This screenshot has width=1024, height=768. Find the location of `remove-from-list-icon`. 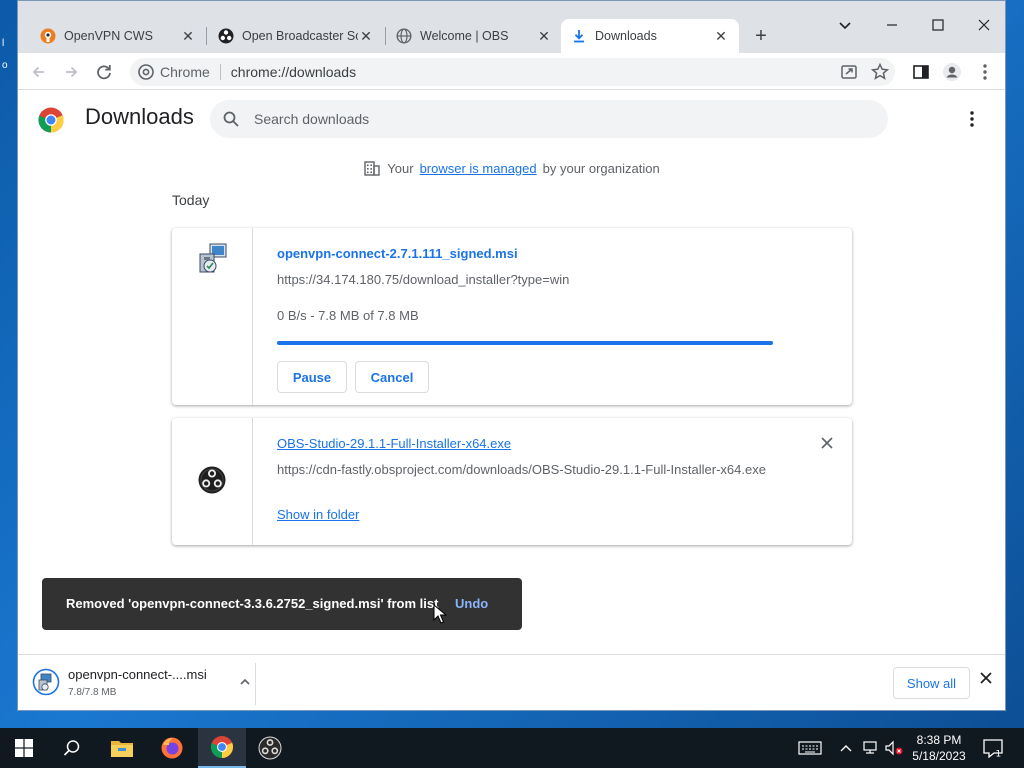

remove-from-list-icon is located at coordinates (827, 443).